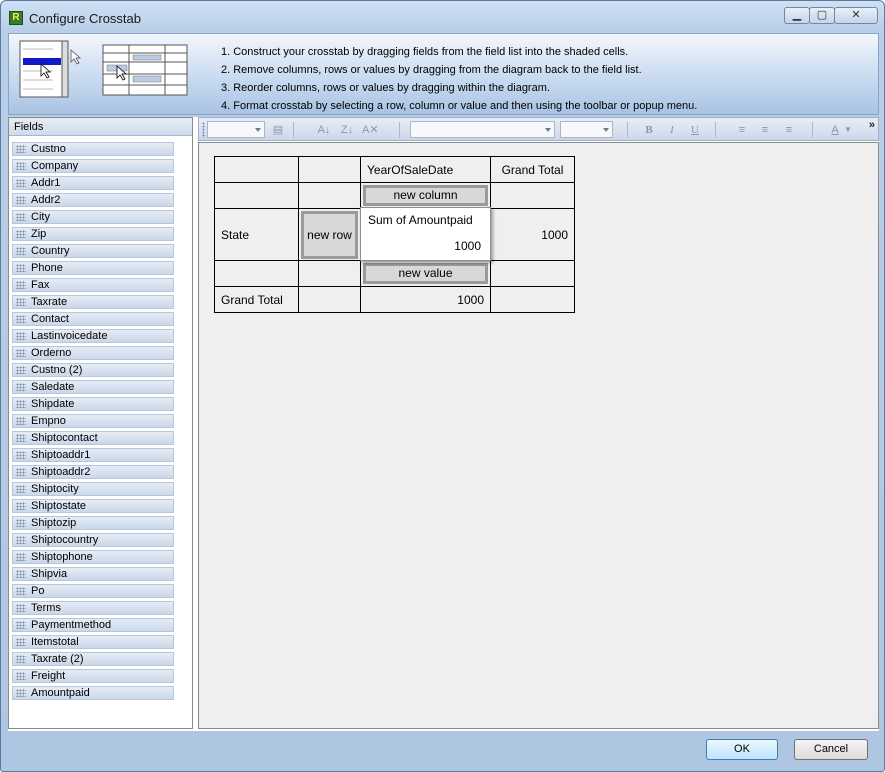 The image size is (885, 772). I want to click on field-list-item: Terms, so click(93, 608).